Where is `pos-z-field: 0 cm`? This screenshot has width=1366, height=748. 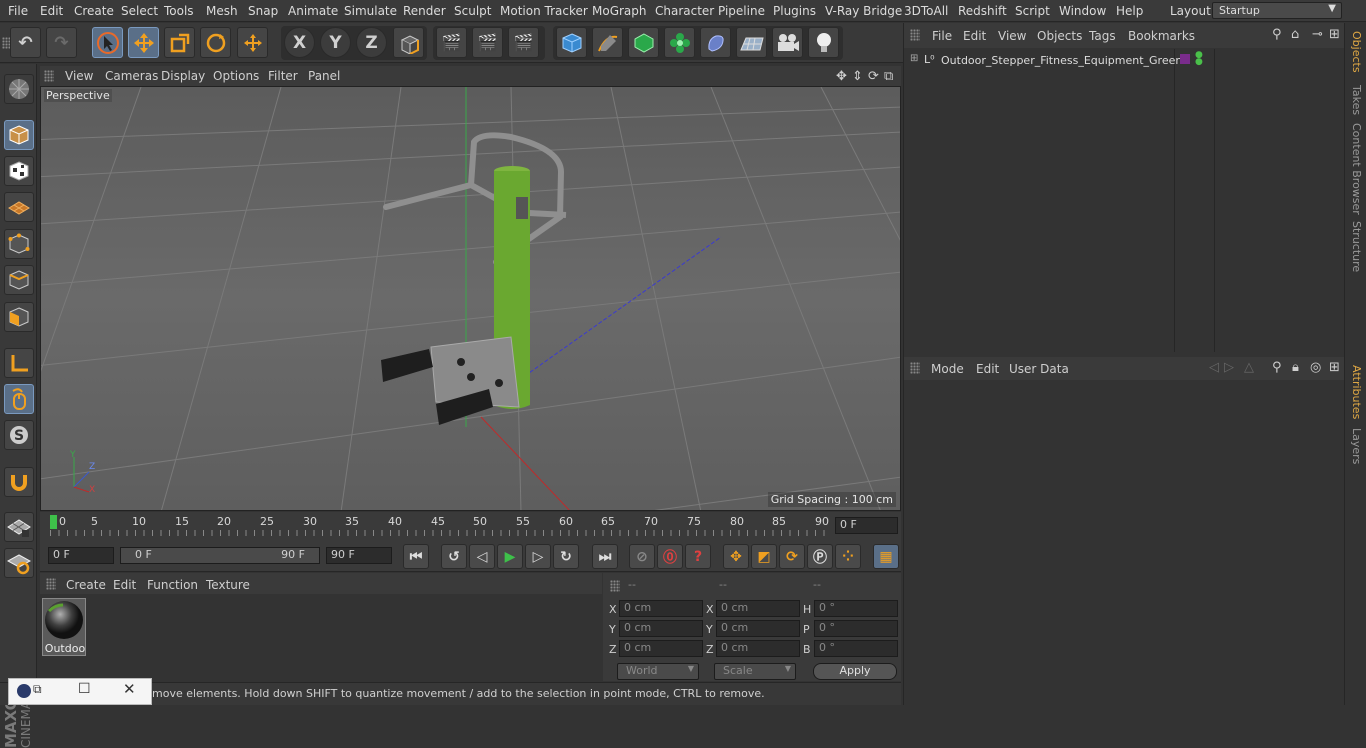 pos-z-field: 0 cm is located at coordinates (661, 648).